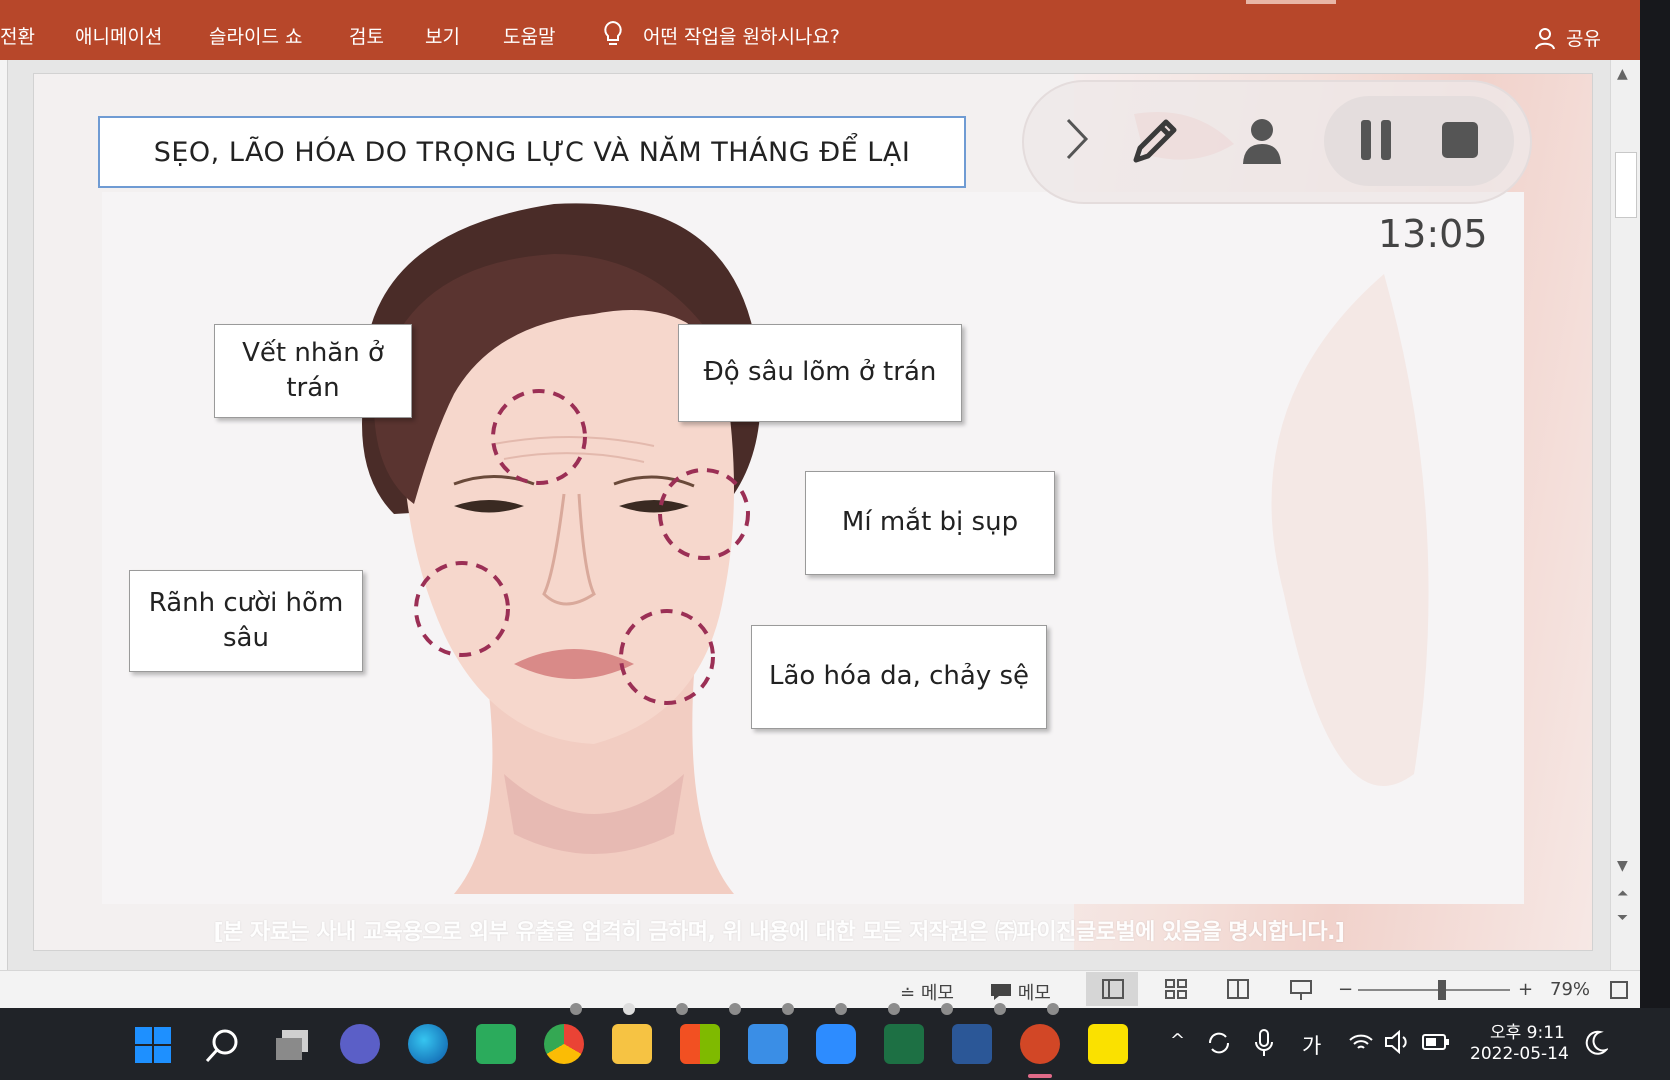 This screenshot has width=1670, height=1080. What do you see at coordinates (899, 677) in the screenshot?
I see `label-sagging: Lão hóa da, chảy sệ` at bounding box center [899, 677].